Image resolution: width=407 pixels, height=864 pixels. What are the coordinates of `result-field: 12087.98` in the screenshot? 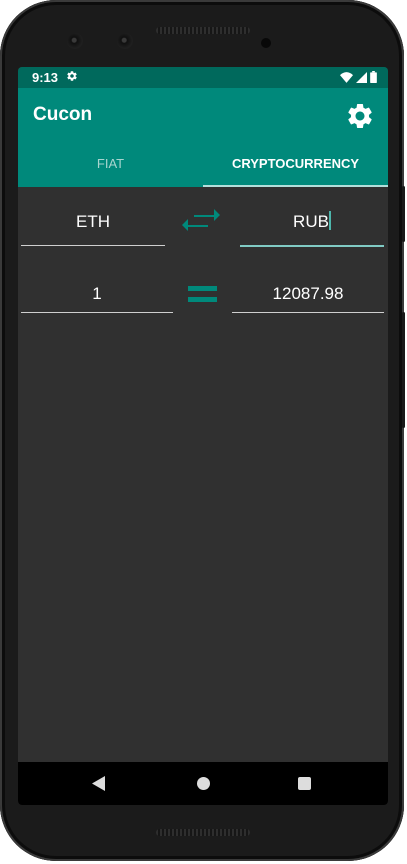 It's located at (308, 296).